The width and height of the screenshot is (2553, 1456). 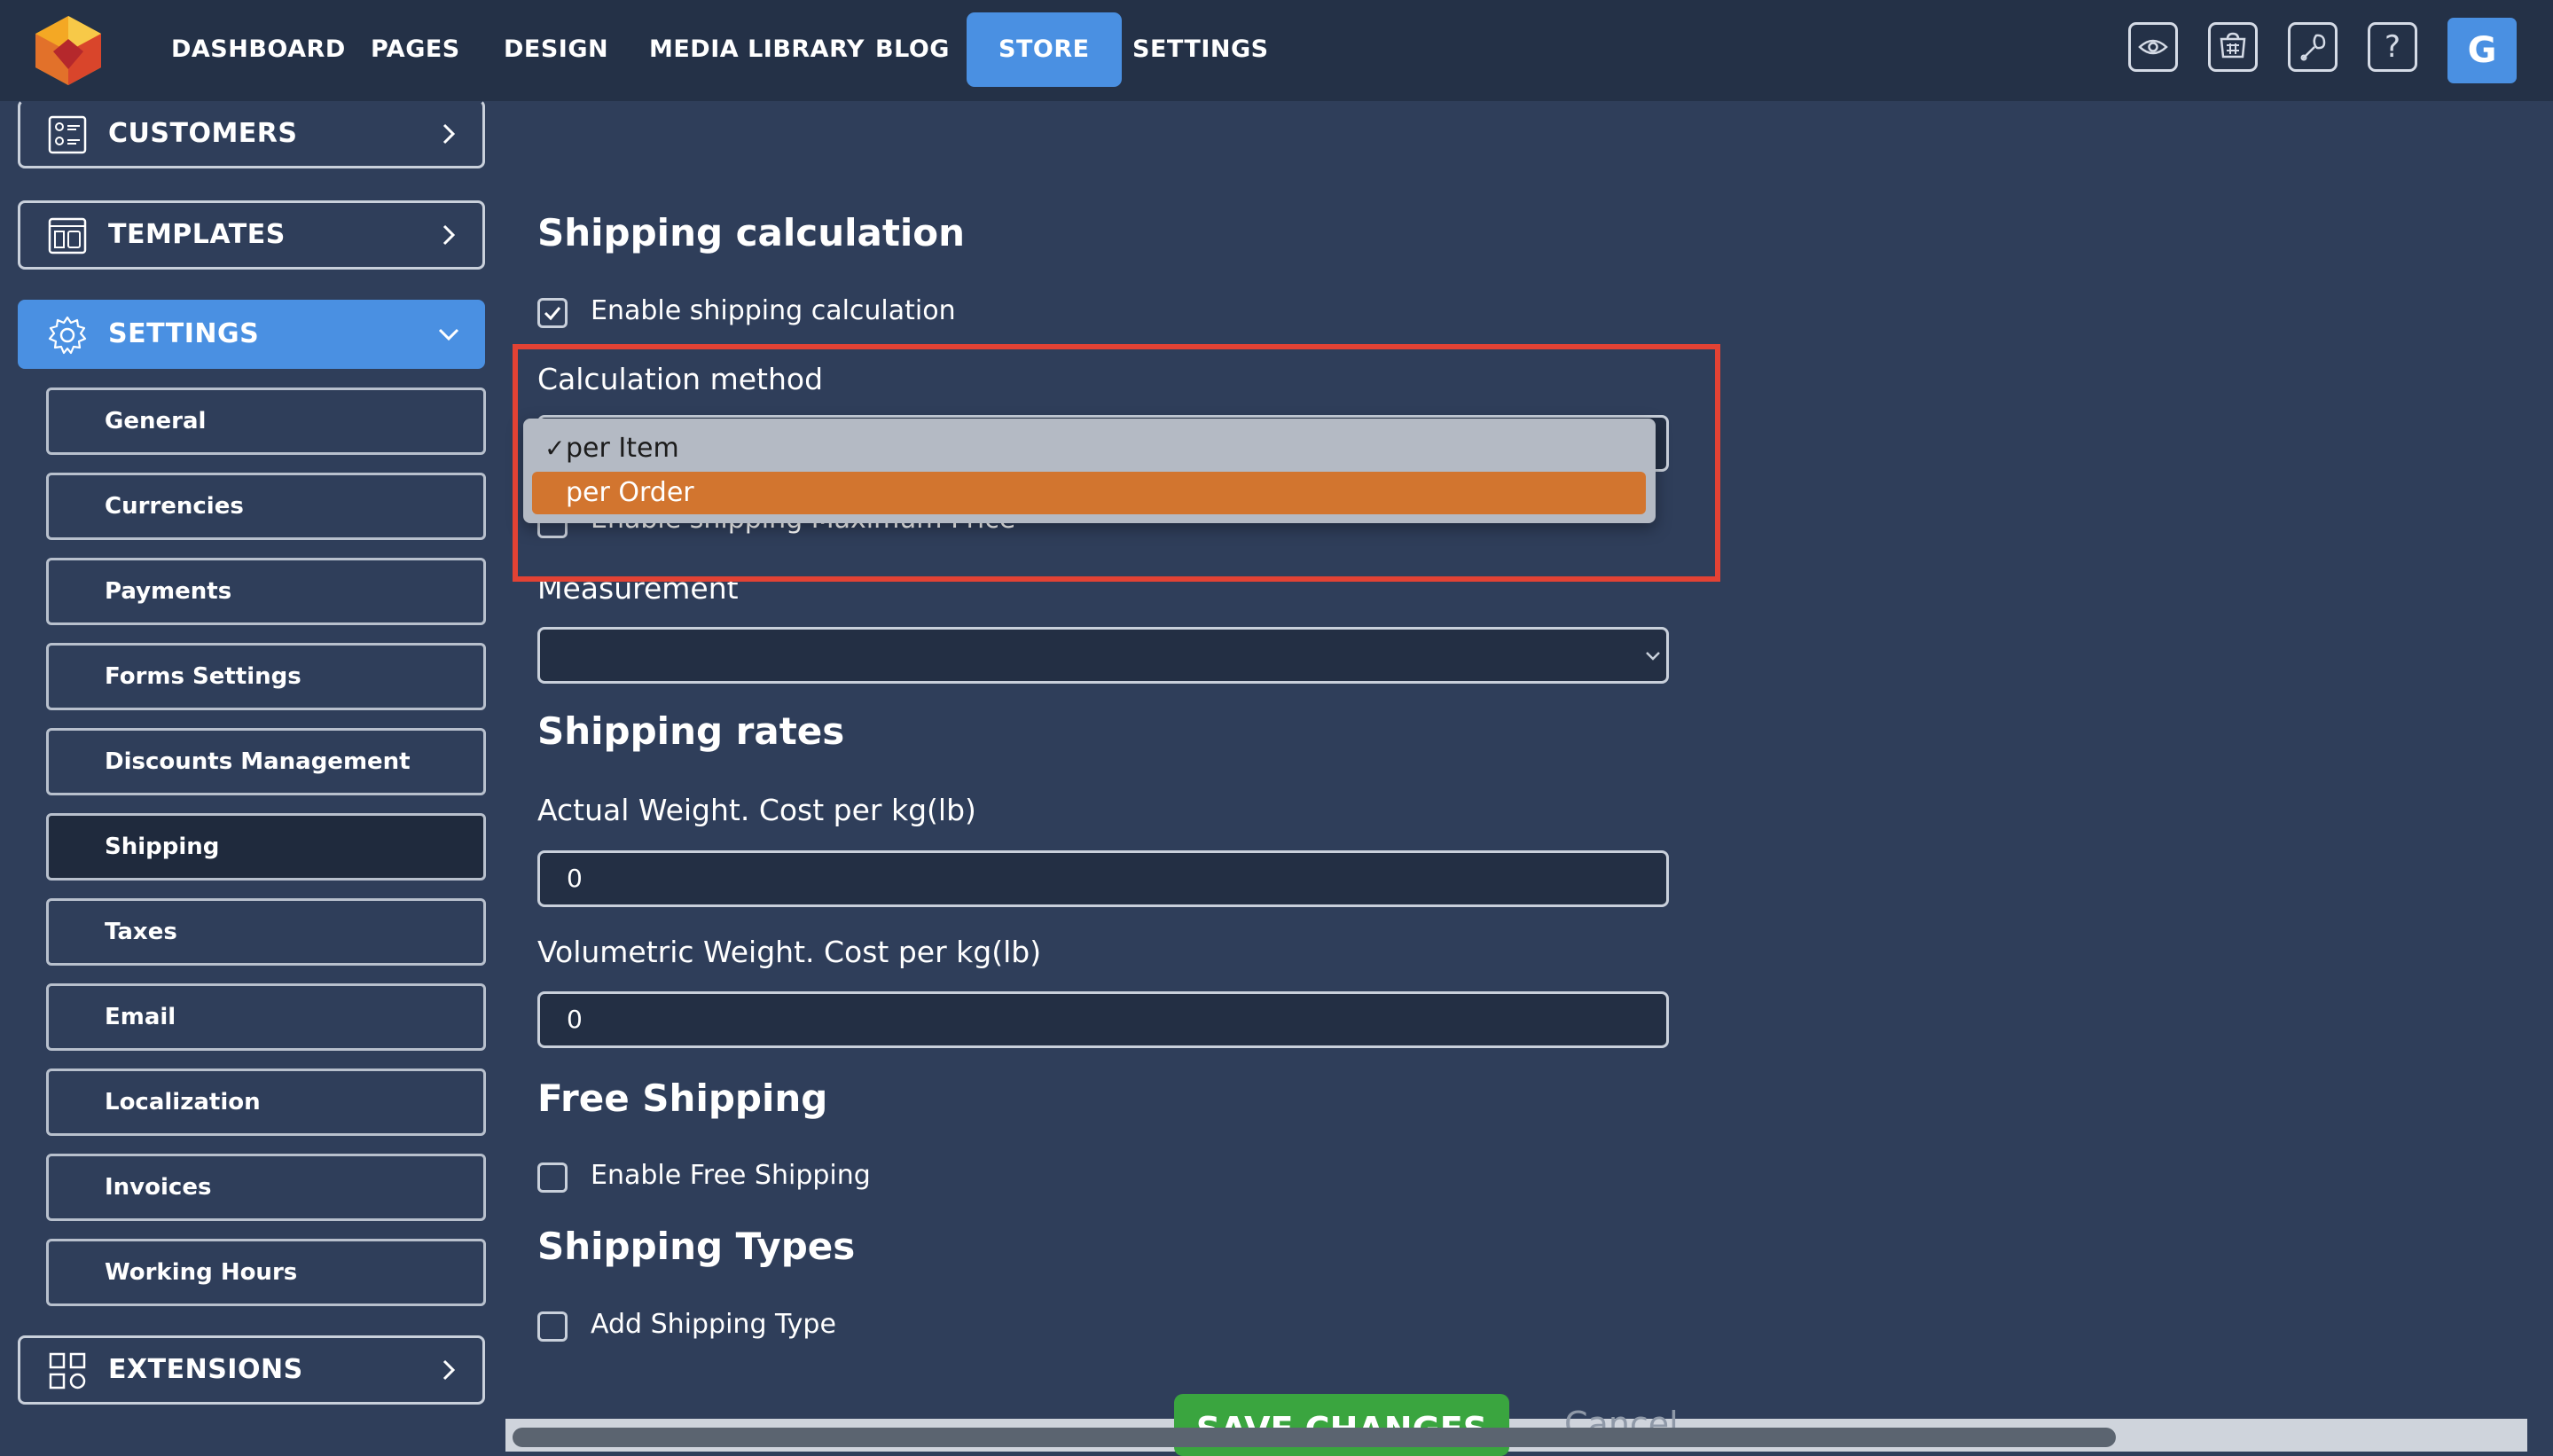 I want to click on sidebar-settings-label: SETTINGS, so click(x=184, y=333).